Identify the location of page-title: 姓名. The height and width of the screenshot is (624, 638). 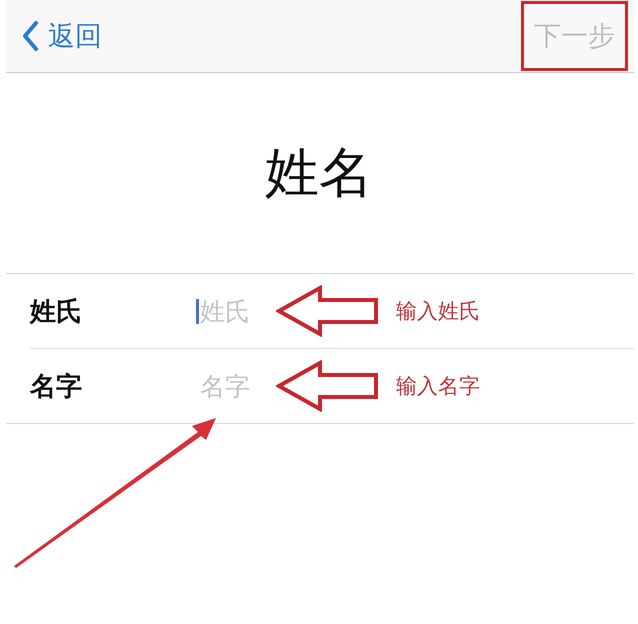
(319, 173).